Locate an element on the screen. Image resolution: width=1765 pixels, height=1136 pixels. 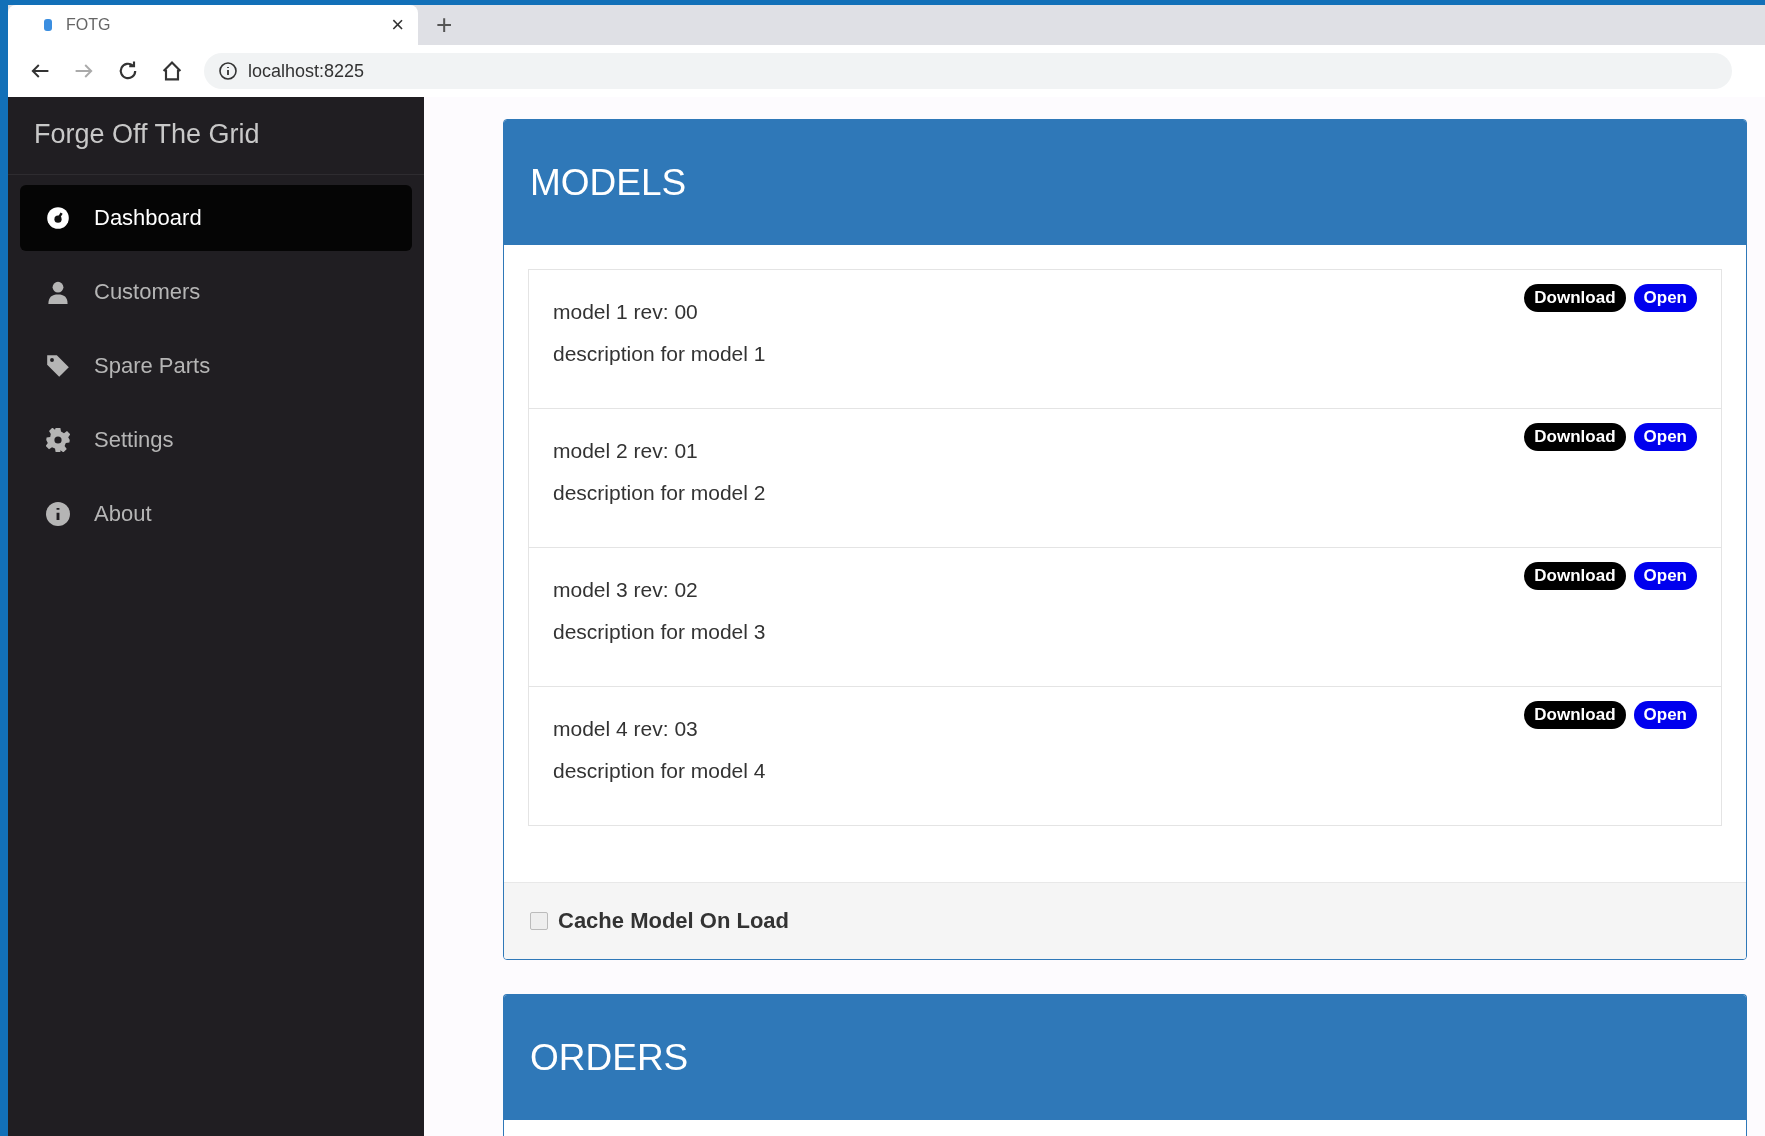
model-description: description for model 3 is located at coordinates (659, 632).